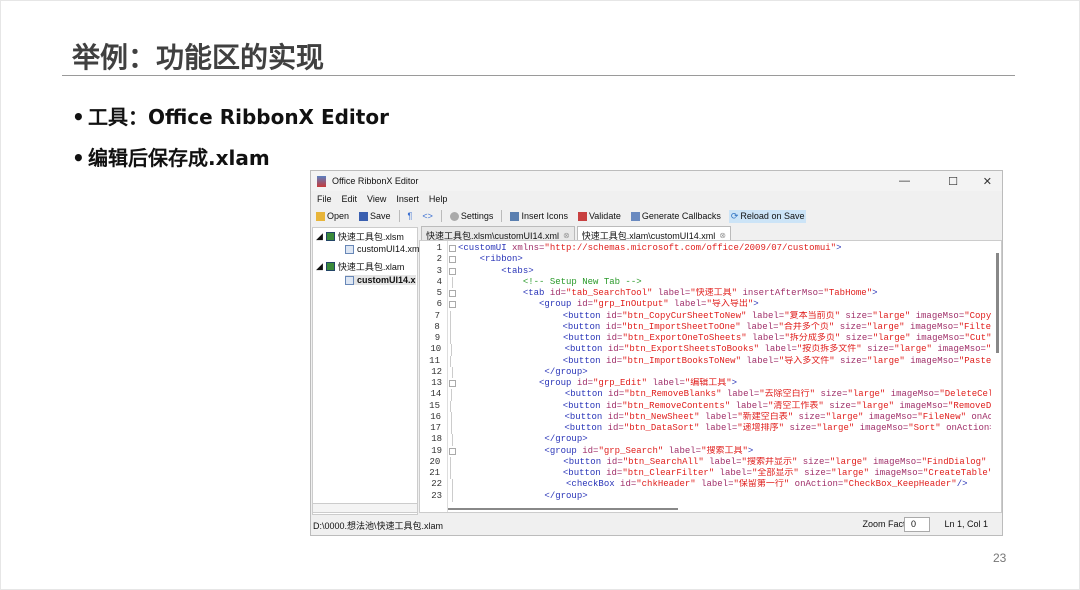 This screenshot has height=590, width=1080. I want to click on save-button: Save, so click(375, 216).